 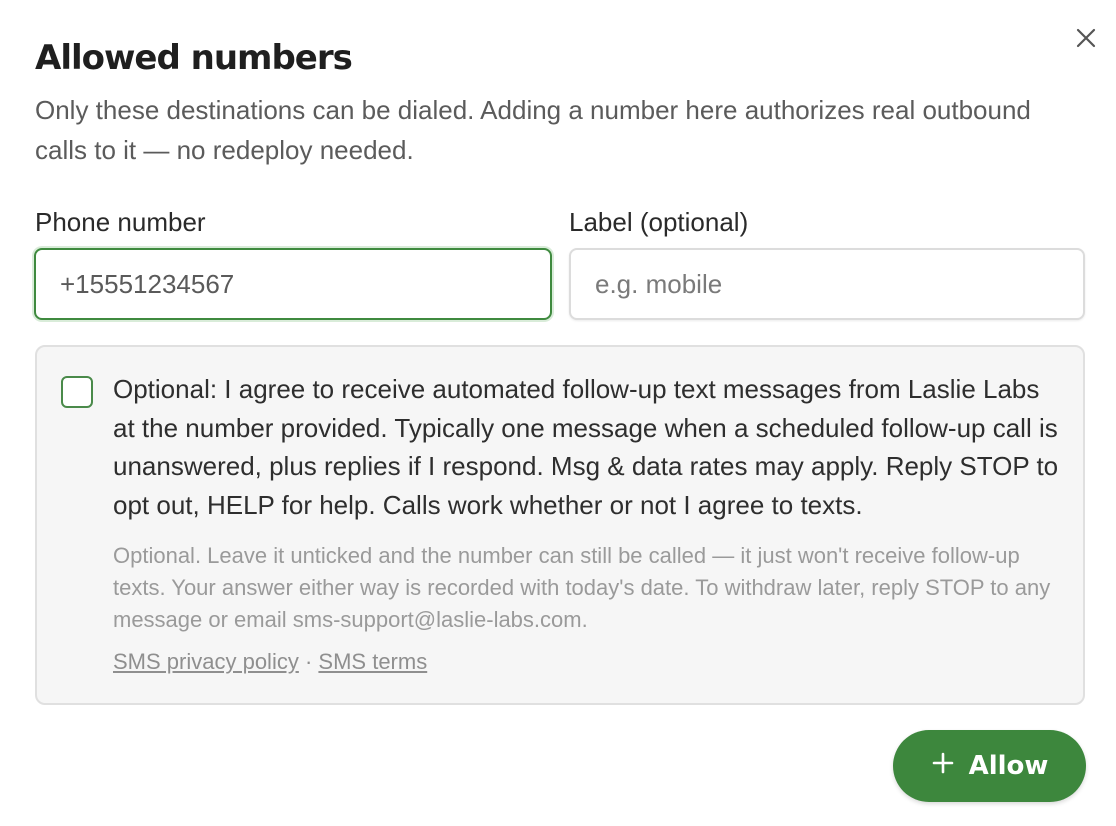 I want to click on close-button, so click(x=1086, y=40).